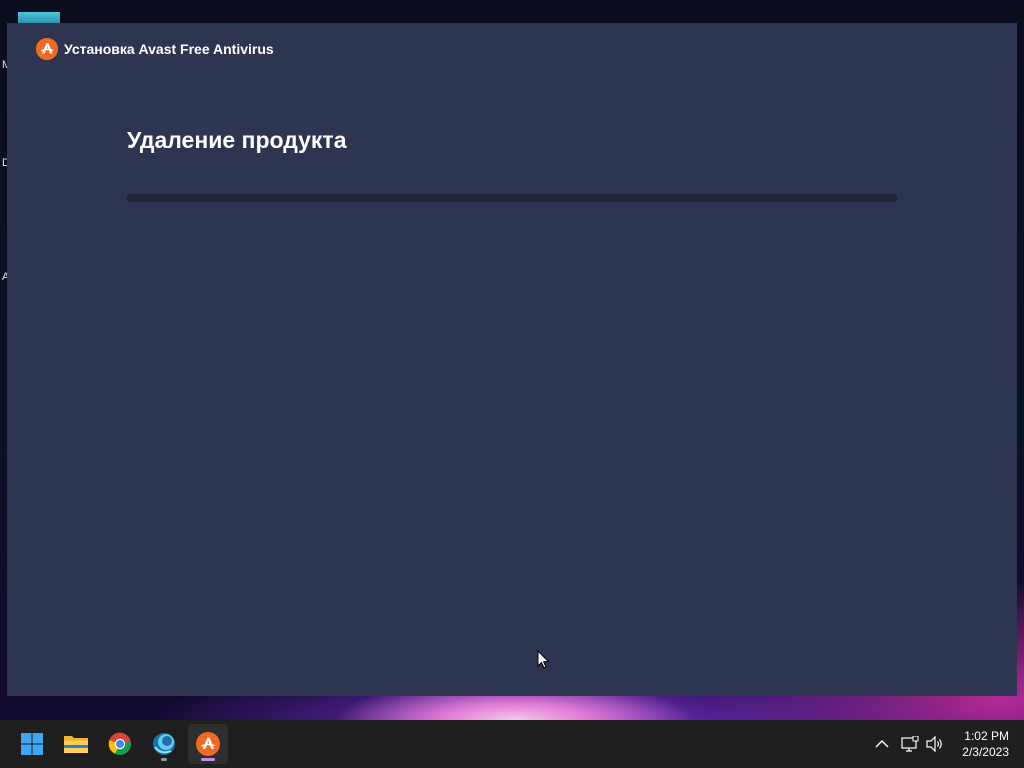 The image size is (1024, 768). What do you see at coordinates (237, 140) in the screenshot?
I see `page-heading: Удаление продукта` at bounding box center [237, 140].